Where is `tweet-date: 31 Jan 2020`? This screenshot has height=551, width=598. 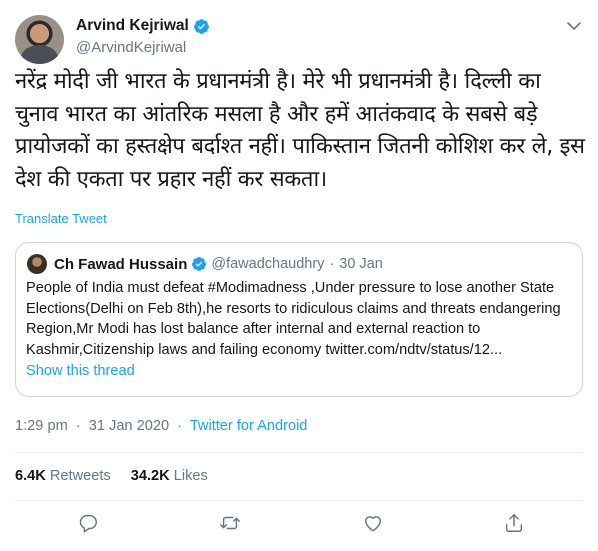 tweet-date: 31 Jan 2020 is located at coordinates (129, 426).